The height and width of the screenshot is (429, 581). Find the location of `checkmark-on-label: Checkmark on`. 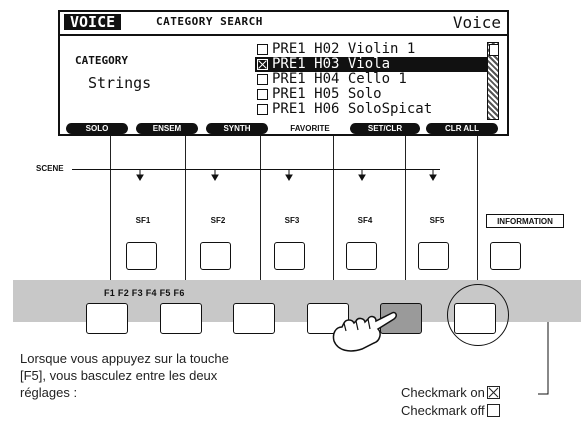

checkmark-on-label: Checkmark on is located at coordinates (443, 392).